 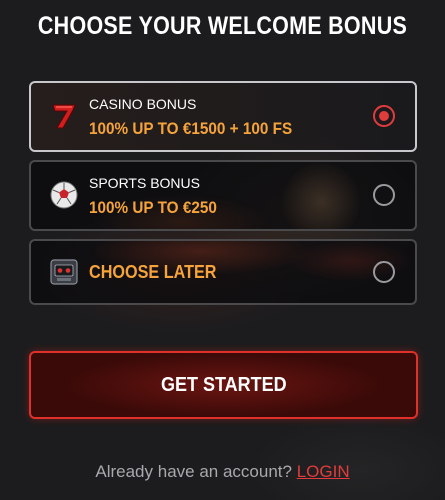 I want to click on get-started-button: GET STARTED, so click(x=223, y=385).